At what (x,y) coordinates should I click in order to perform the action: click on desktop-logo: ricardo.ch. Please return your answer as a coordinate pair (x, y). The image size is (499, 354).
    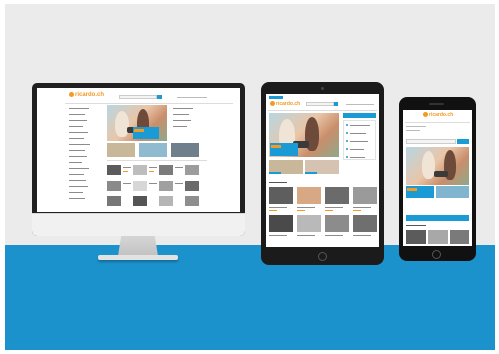
    Looking at the image, I should click on (86, 95).